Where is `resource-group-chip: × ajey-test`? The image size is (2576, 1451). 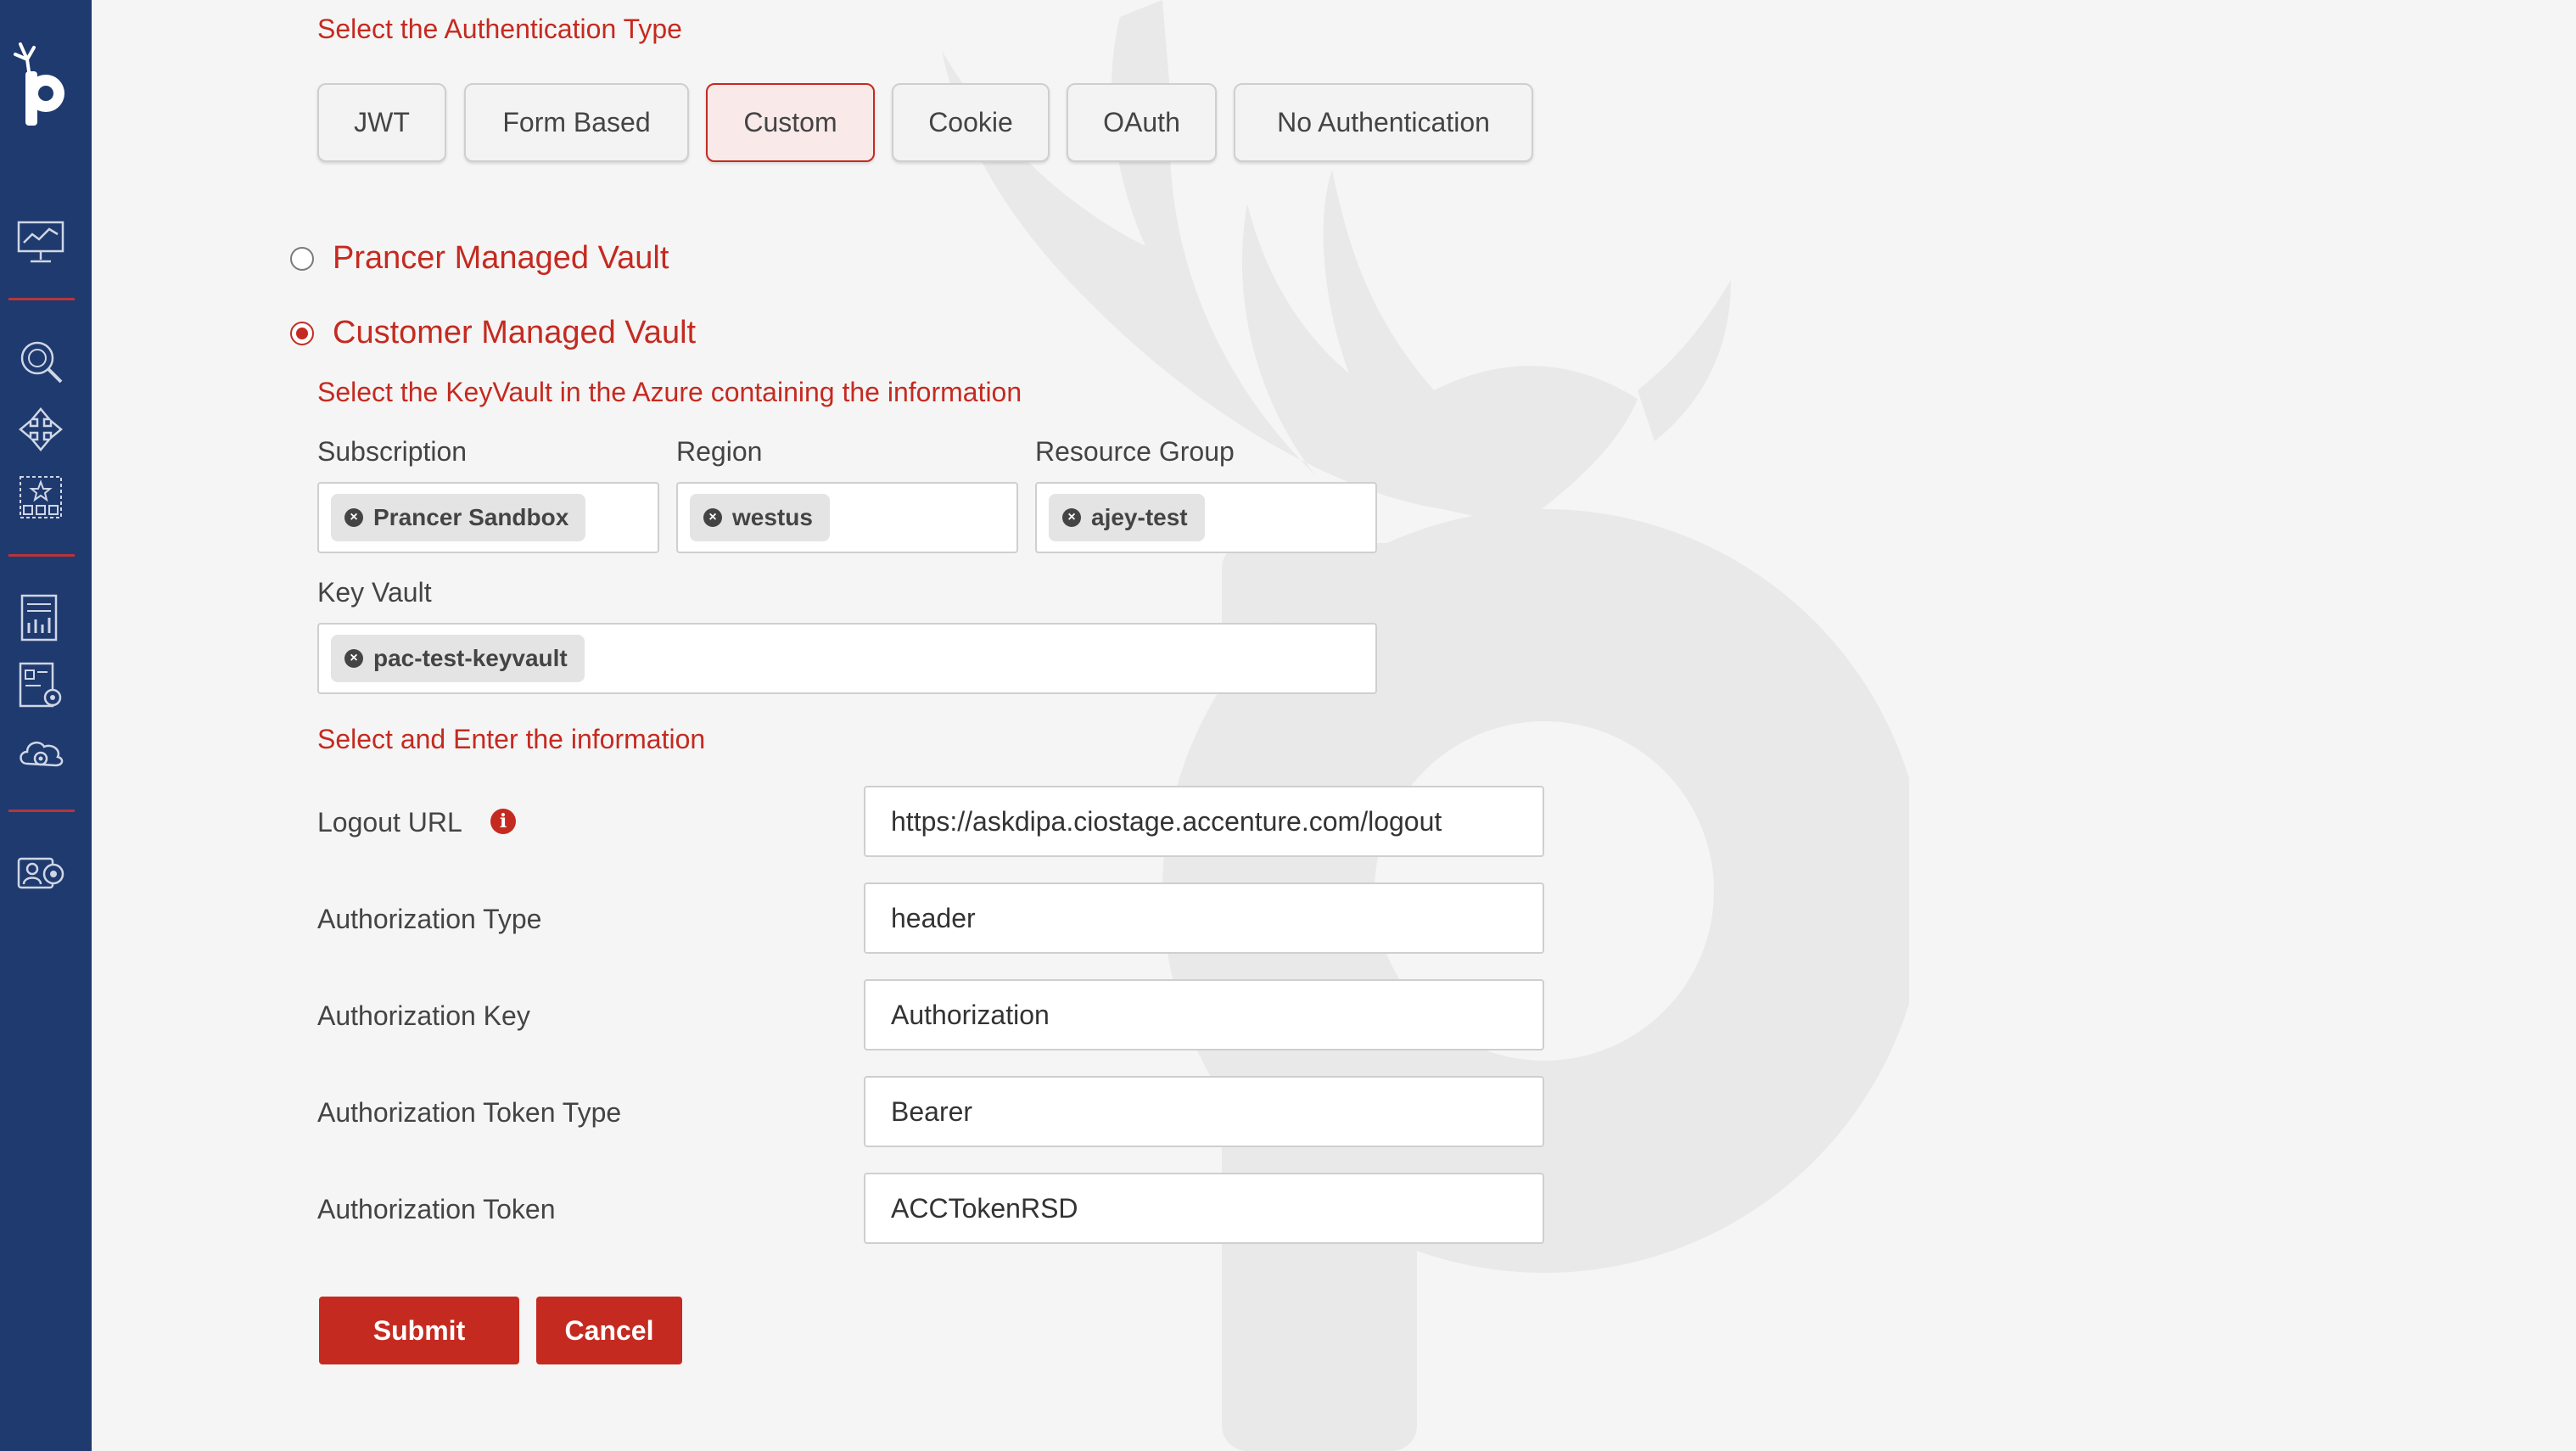 resource-group-chip: × ajey-test is located at coordinates (1127, 517).